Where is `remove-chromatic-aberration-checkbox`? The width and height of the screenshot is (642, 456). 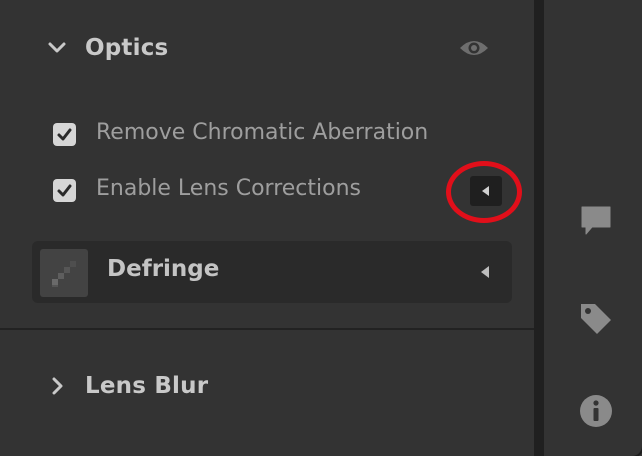
remove-chromatic-aberration-checkbox is located at coordinates (64, 134).